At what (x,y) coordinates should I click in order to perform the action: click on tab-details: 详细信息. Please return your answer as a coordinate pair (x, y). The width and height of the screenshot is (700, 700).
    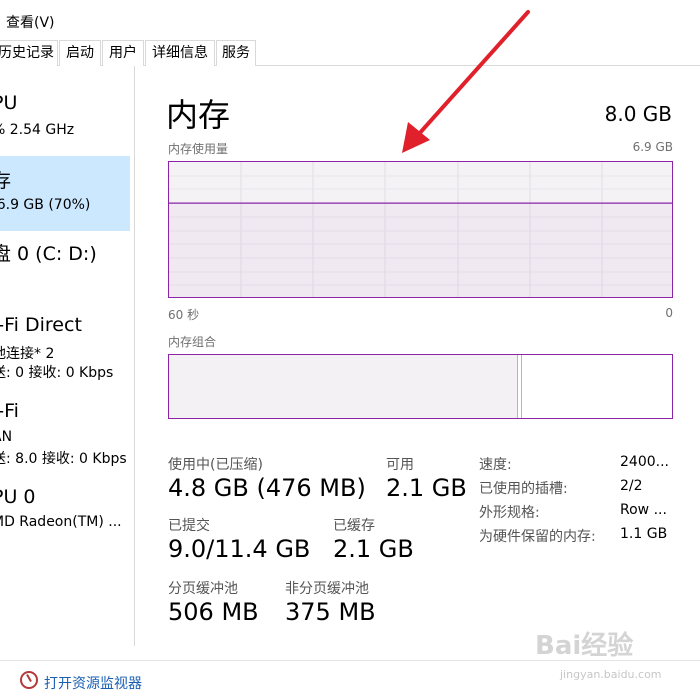
    Looking at the image, I should click on (180, 53).